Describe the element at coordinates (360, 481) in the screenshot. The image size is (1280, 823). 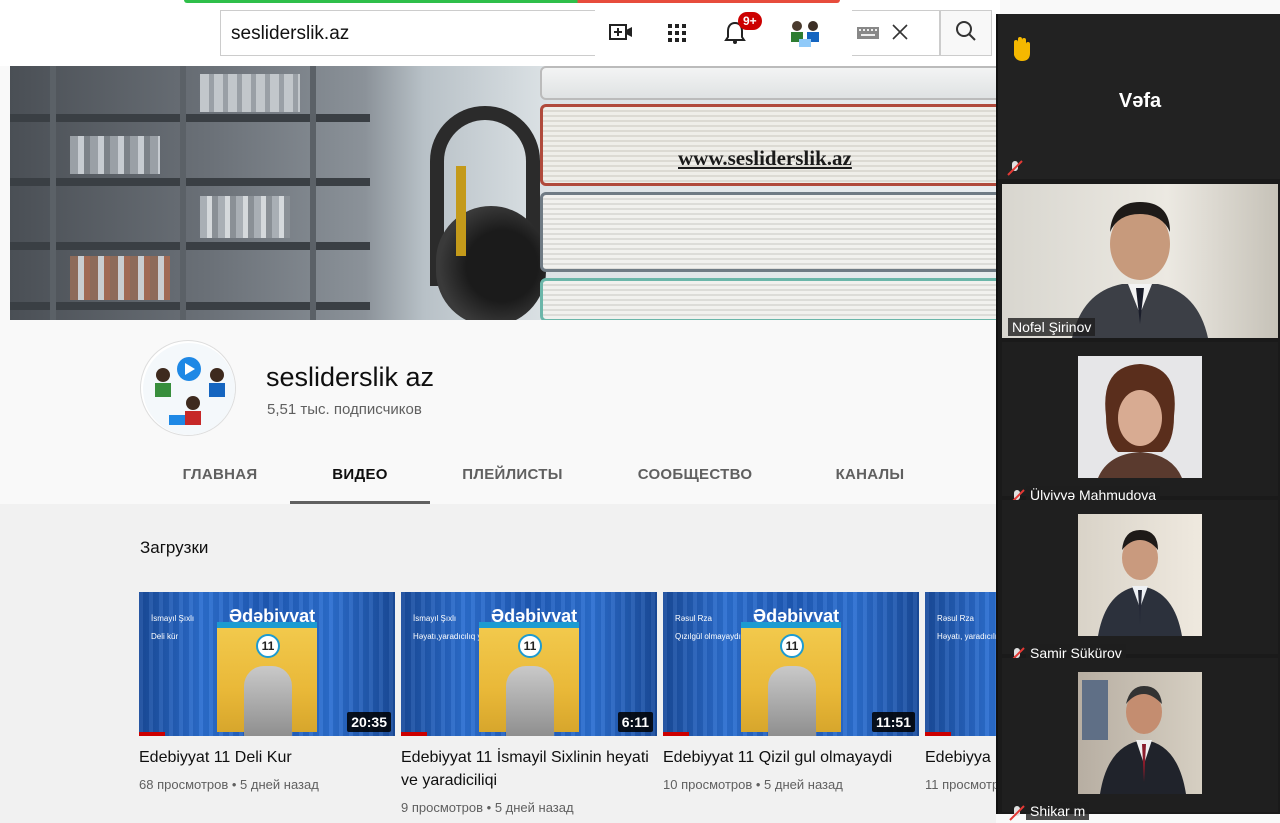
I see `tab-videos: ВИДЕО` at that location.